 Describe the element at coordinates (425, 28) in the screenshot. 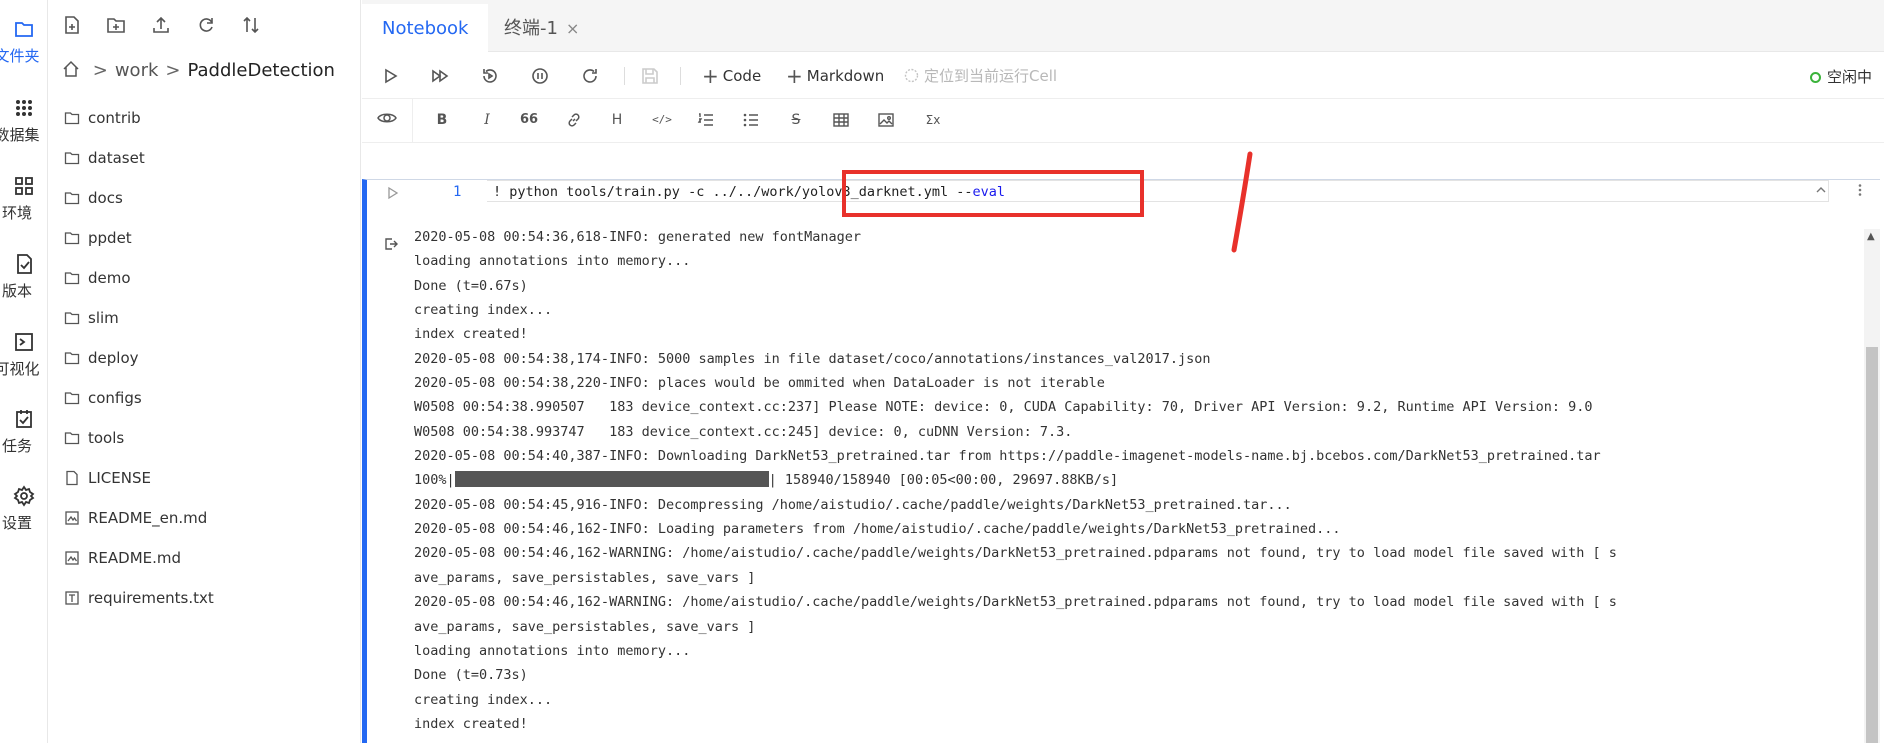

I see `tab-notebook: Notebook` at that location.